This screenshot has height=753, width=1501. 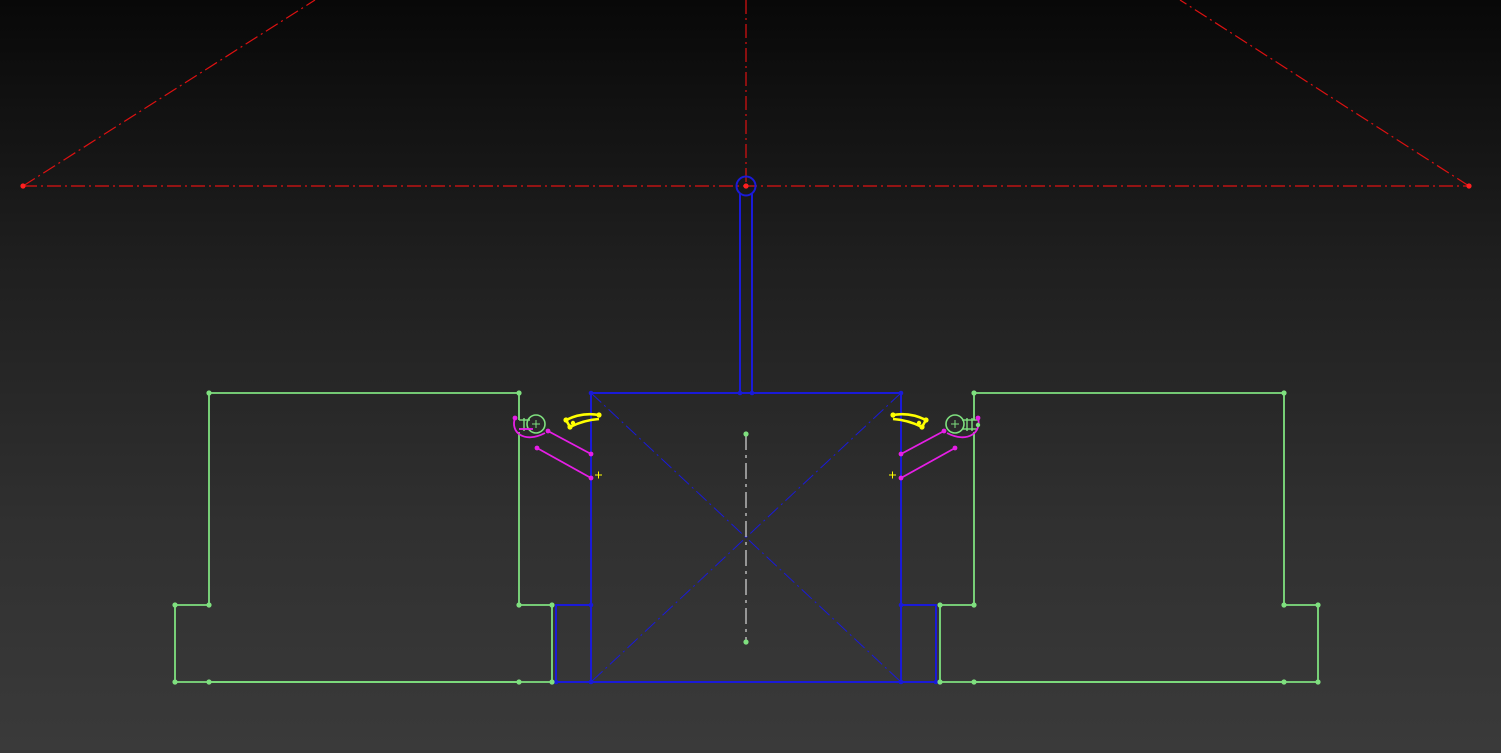 What do you see at coordinates (573, 643) in the screenshot?
I see `left-foot-slot` at bounding box center [573, 643].